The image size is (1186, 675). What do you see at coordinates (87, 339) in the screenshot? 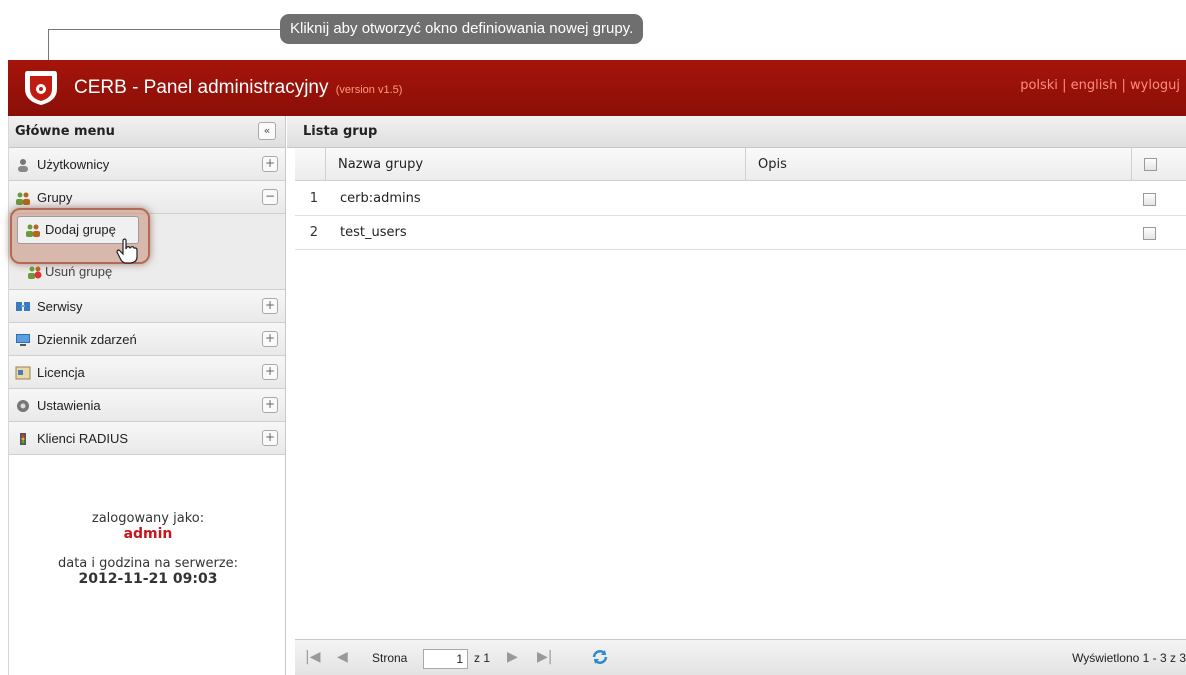
I see `sidebar-item-label: Dziennik zdarzeń` at bounding box center [87, 339].